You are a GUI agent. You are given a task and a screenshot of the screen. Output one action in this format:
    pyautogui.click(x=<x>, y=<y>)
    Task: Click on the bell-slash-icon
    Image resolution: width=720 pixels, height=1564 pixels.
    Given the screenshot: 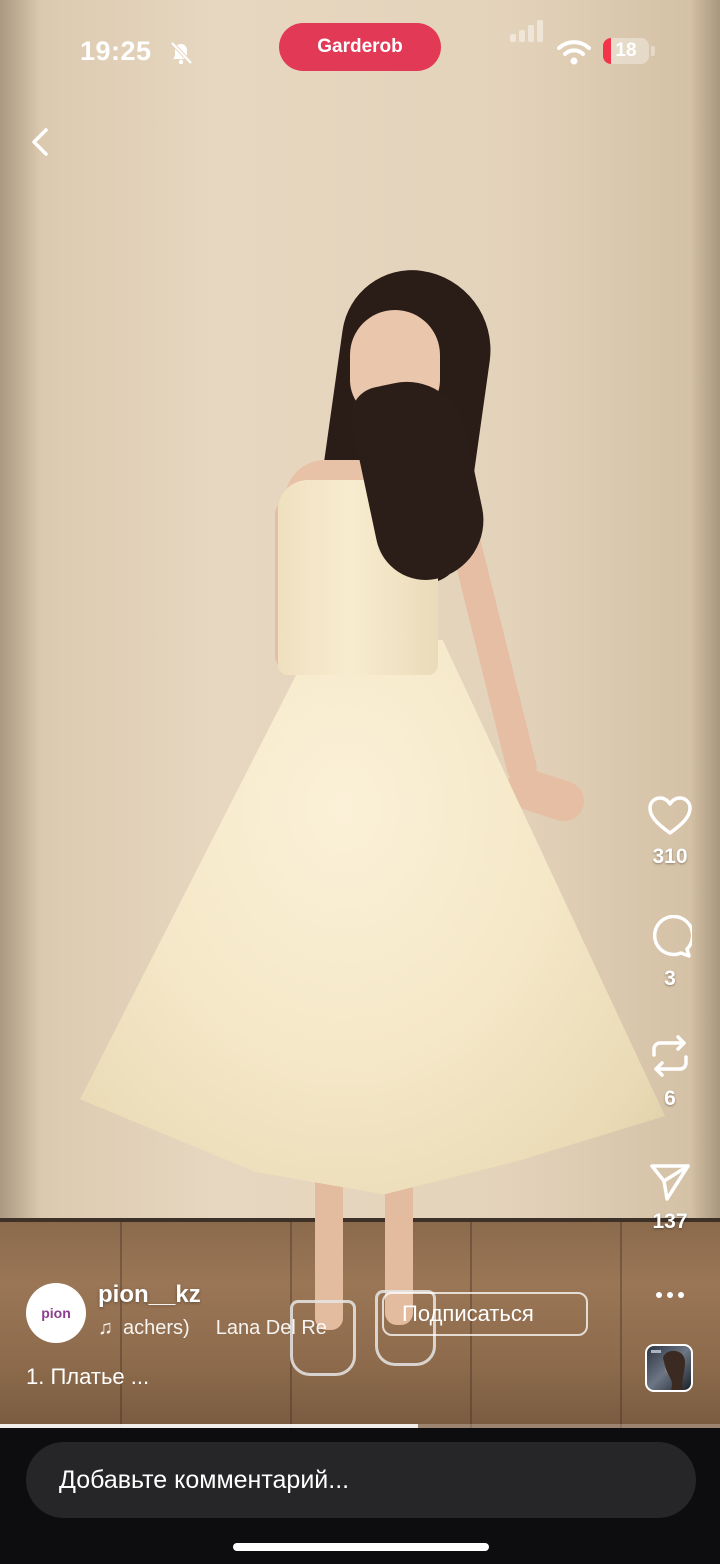 What is the action you would take?
    pyautogui.click(x=181, y=53)
    